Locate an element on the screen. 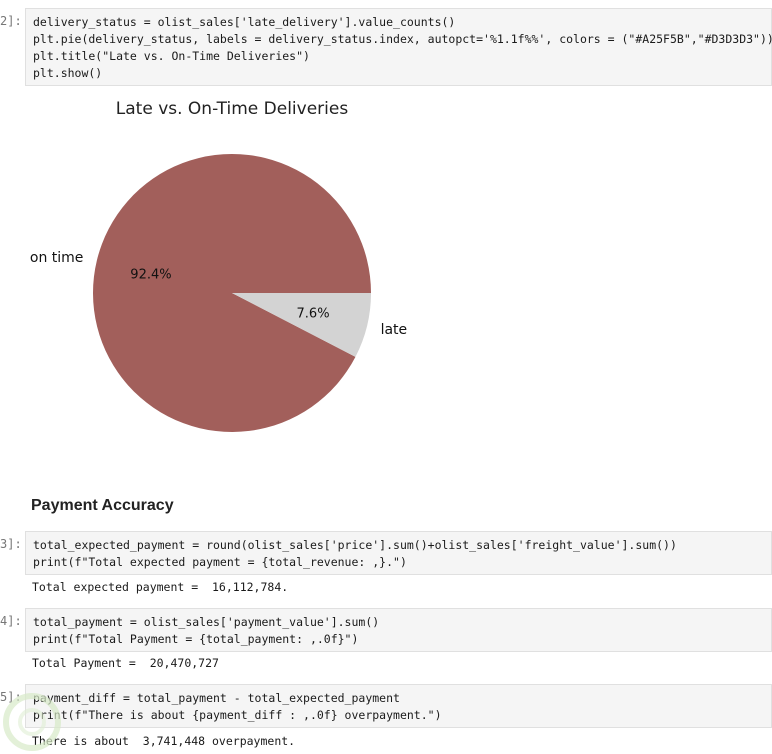 The width and height of the screenshot is (772, 754). code-line: plt.show() is located at coordinates (68, 73).